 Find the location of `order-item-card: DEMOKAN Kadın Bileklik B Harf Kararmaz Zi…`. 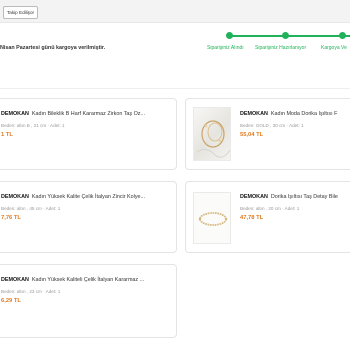

order-item-card: DEMOKAN Kadın Bileklik B Harf Kararmaz Zi… is located at coordinates (88, 134).